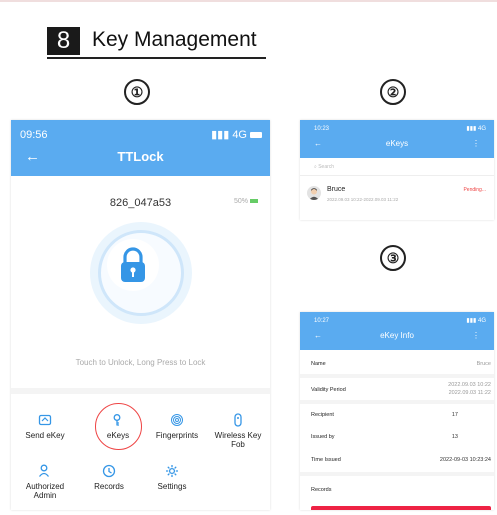 The height and width of the screenshot is (515, 497). What do you see at coordinates (34, 134) in the screenshot?
I see `status-time: 09:56` at bounding box center [34, 134].